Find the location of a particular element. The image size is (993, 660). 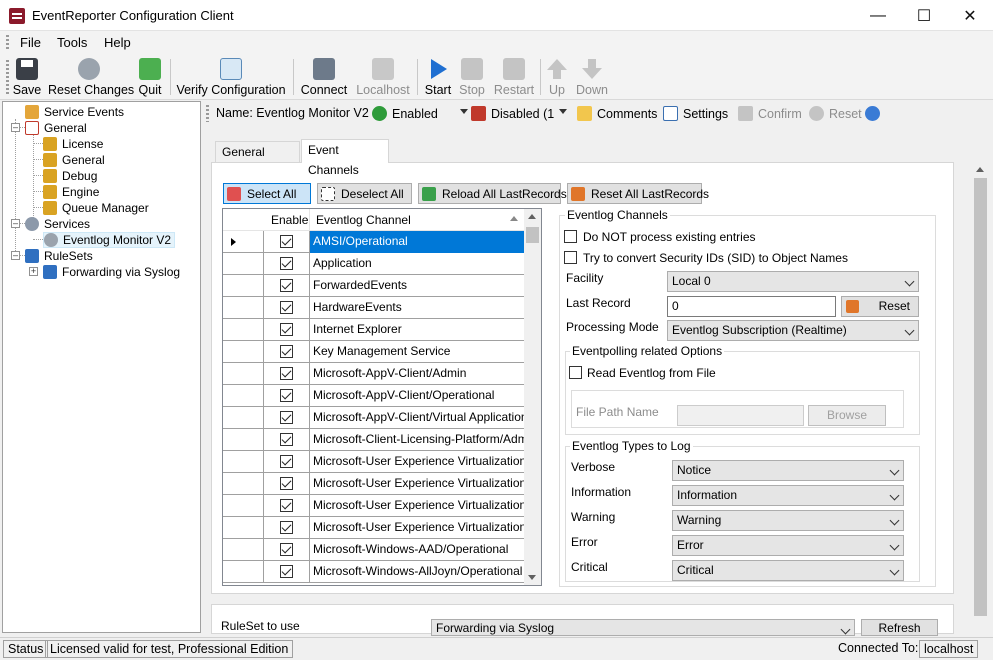

ruleset-select: Forwarding via Syslog is located at coordinates (643, 627).